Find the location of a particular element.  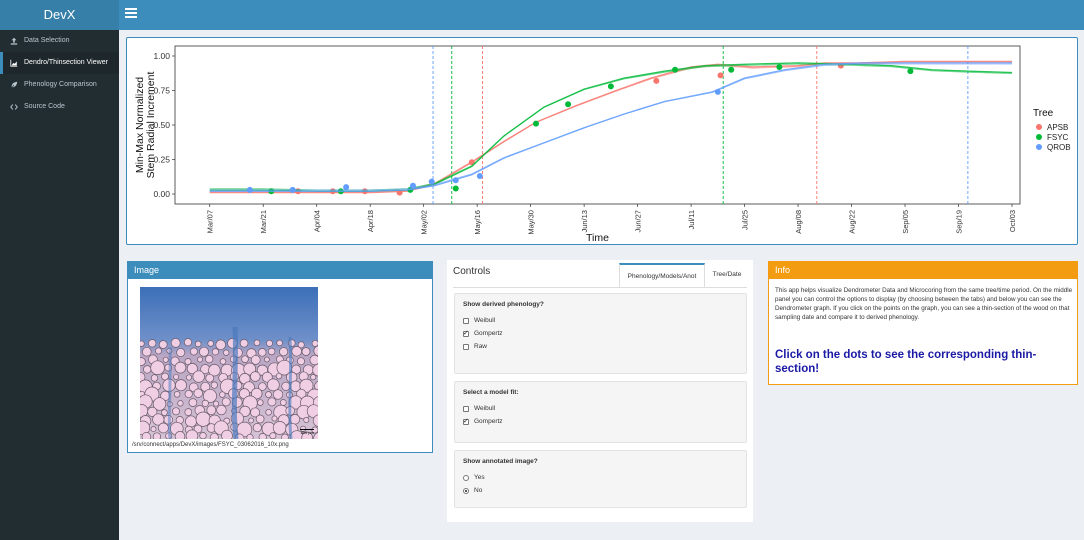

x-tick-label: Apr/18 is located at coordinates (370, 221).